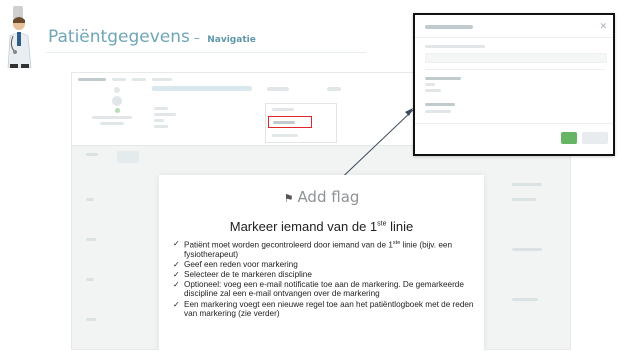  I want to click on slide-title: Patiëntgegevens – Navigatie, so click(152, 37).